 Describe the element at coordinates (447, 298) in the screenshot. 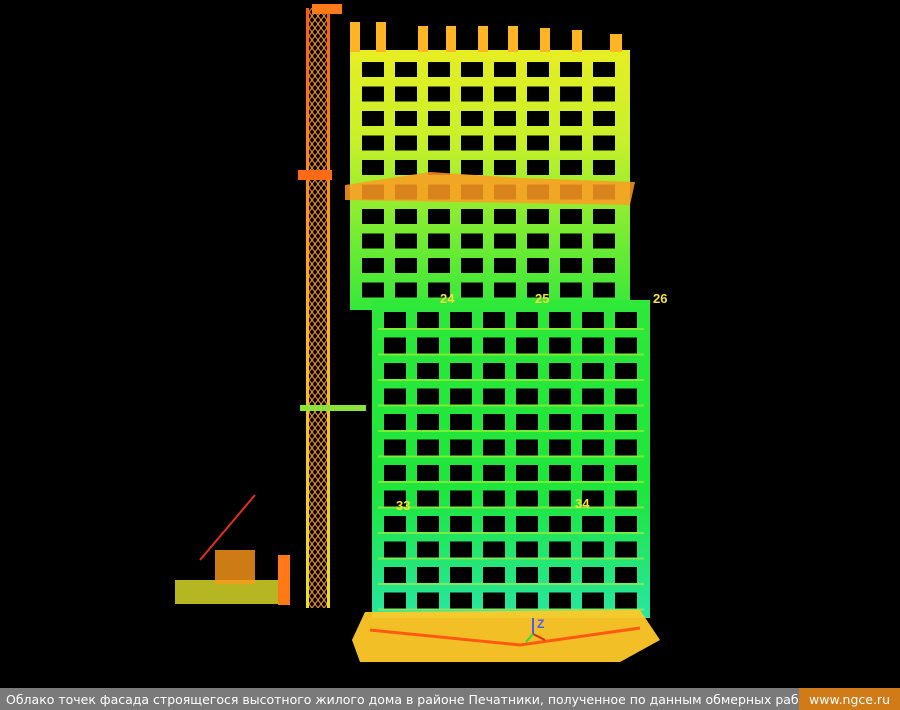

I see `label-24: 24` at that location.